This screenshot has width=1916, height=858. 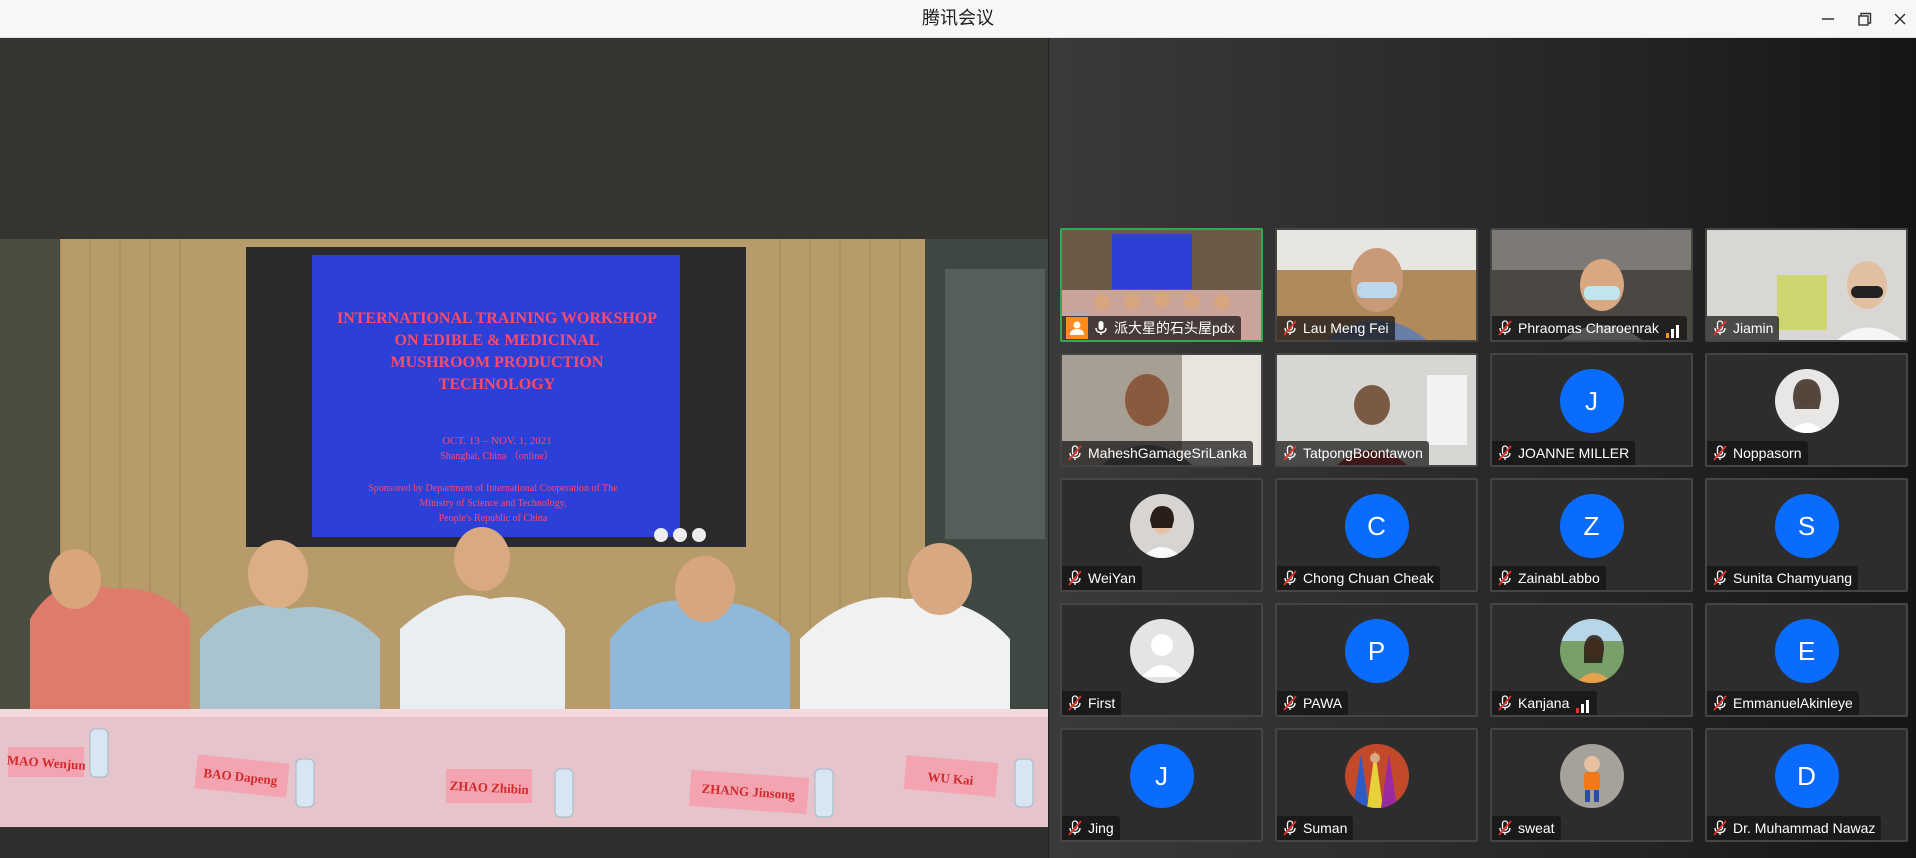 I want to click on participant-namebar: Sunita Chamyuang, so click(x=1783, y=578).